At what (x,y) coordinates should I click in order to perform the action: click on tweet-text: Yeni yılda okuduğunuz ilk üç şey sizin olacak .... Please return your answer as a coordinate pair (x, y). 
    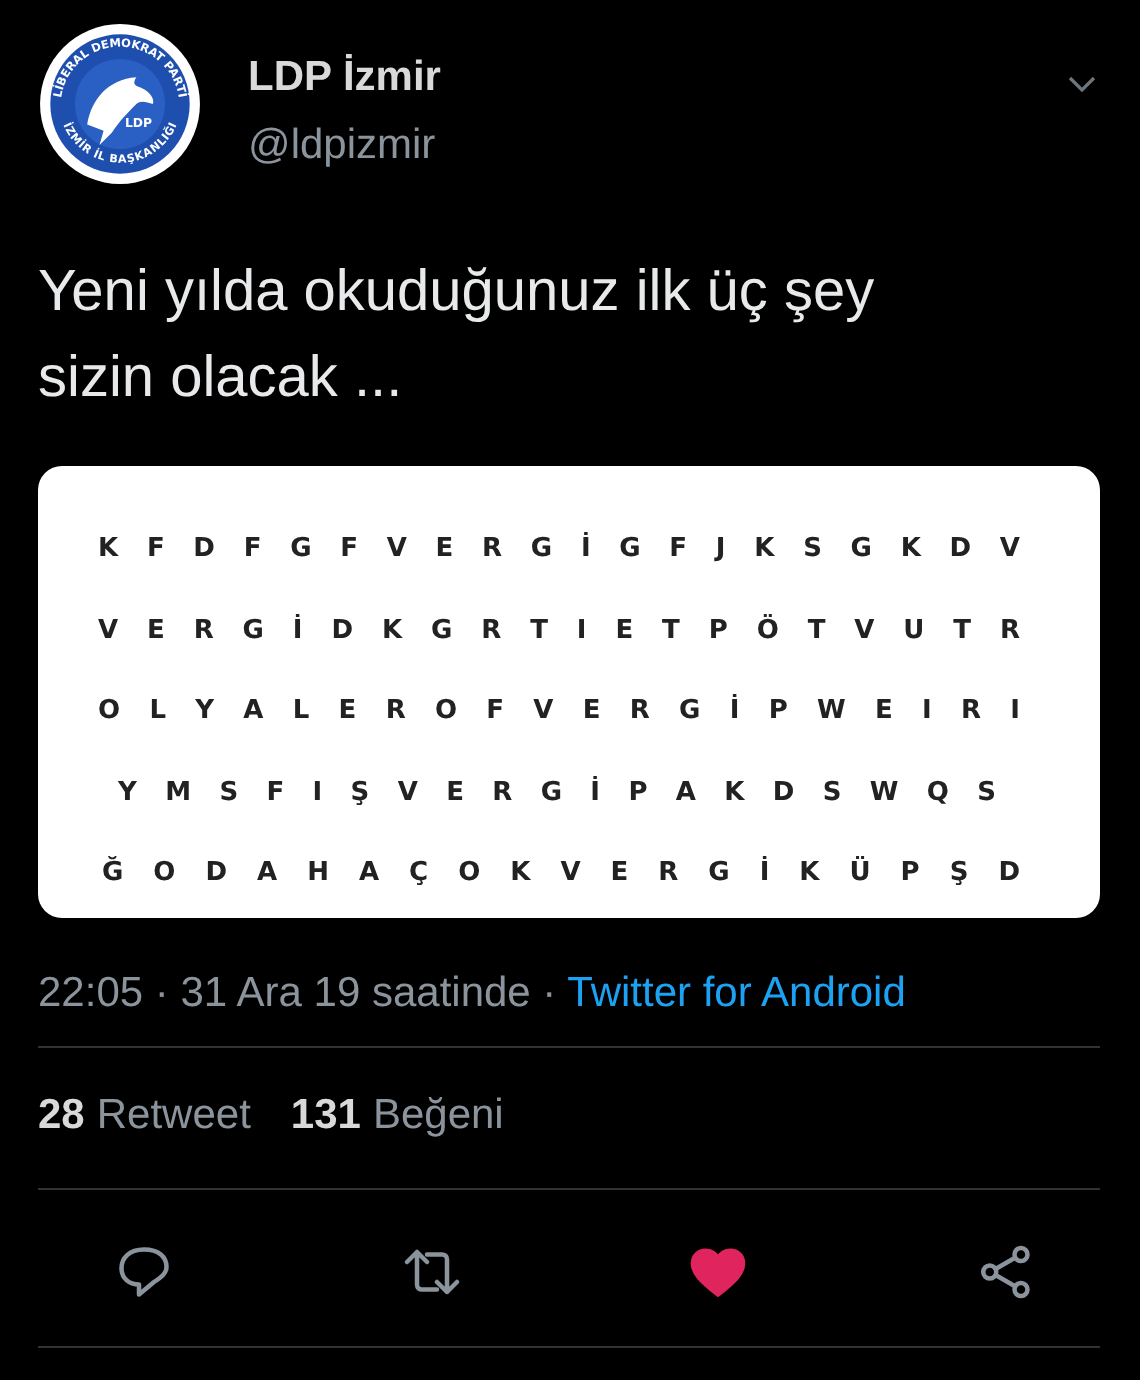
    Looking at the image, I should click on (457, 336).